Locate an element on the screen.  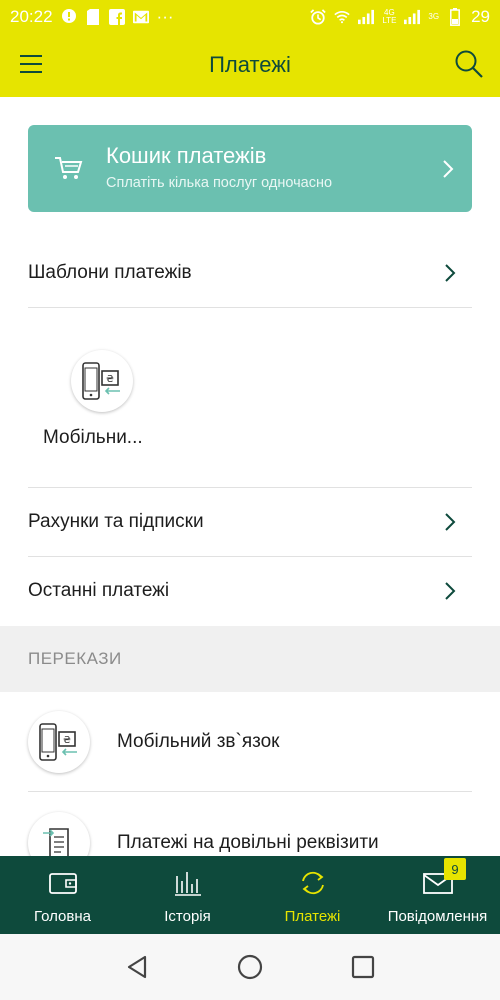
nav-payments: Платежі is located at coordinates (312, 895).